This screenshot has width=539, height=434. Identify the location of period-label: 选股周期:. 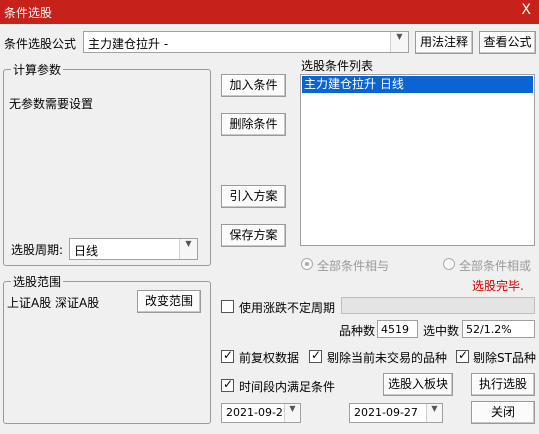
(37, 250).